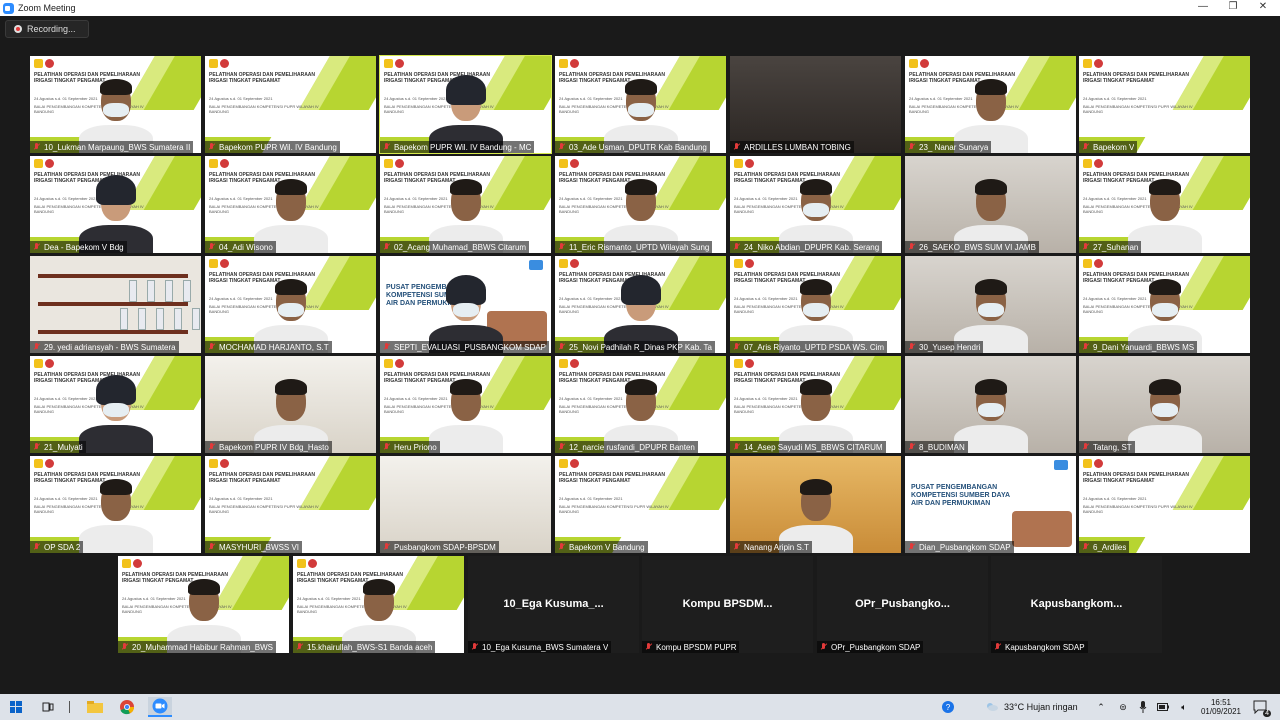 The image size is (1280, 720). Describe the element at coordinates (545, 647) in the screenshot. I see `participant-name: 10_Ega Kusuma_BWS Sumatera V` at that location.